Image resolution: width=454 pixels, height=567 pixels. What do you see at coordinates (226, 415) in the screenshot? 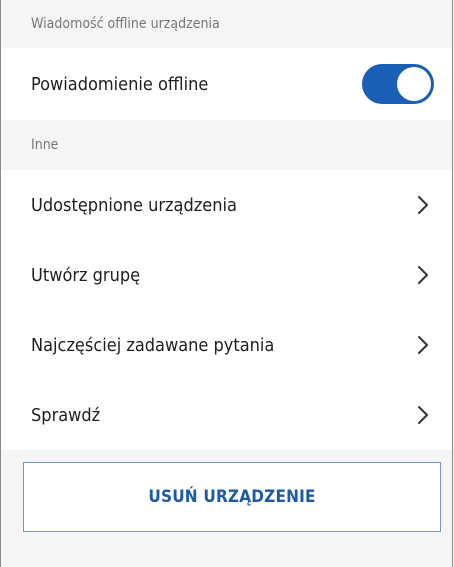
I see `list-item-check: Sprawdź` at bounding box center [226, 415].